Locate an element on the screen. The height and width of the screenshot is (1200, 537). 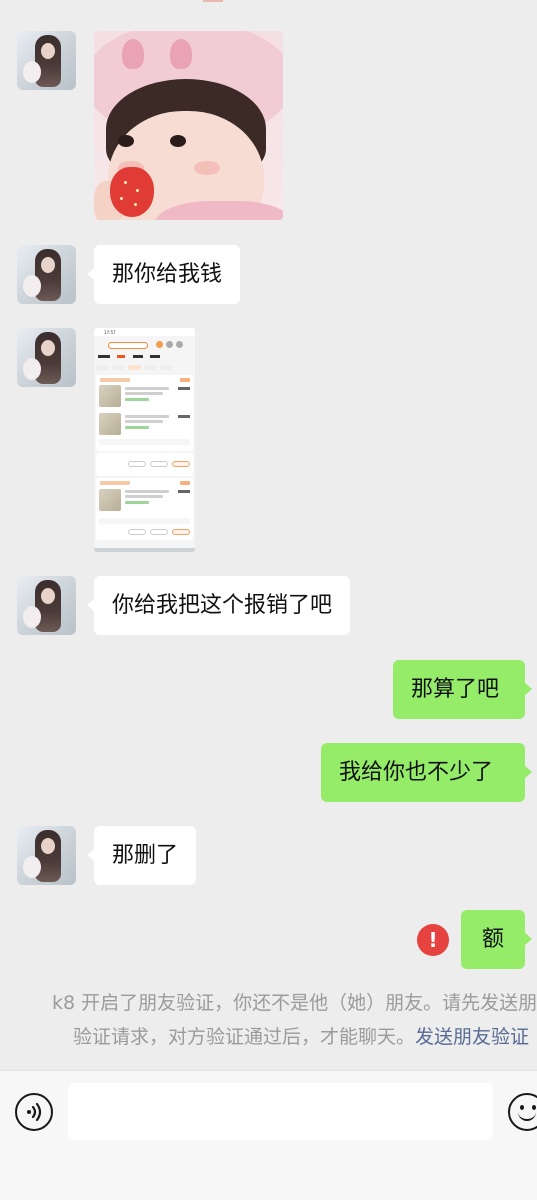
baby-photo-message is located at coordinates (188, 125).